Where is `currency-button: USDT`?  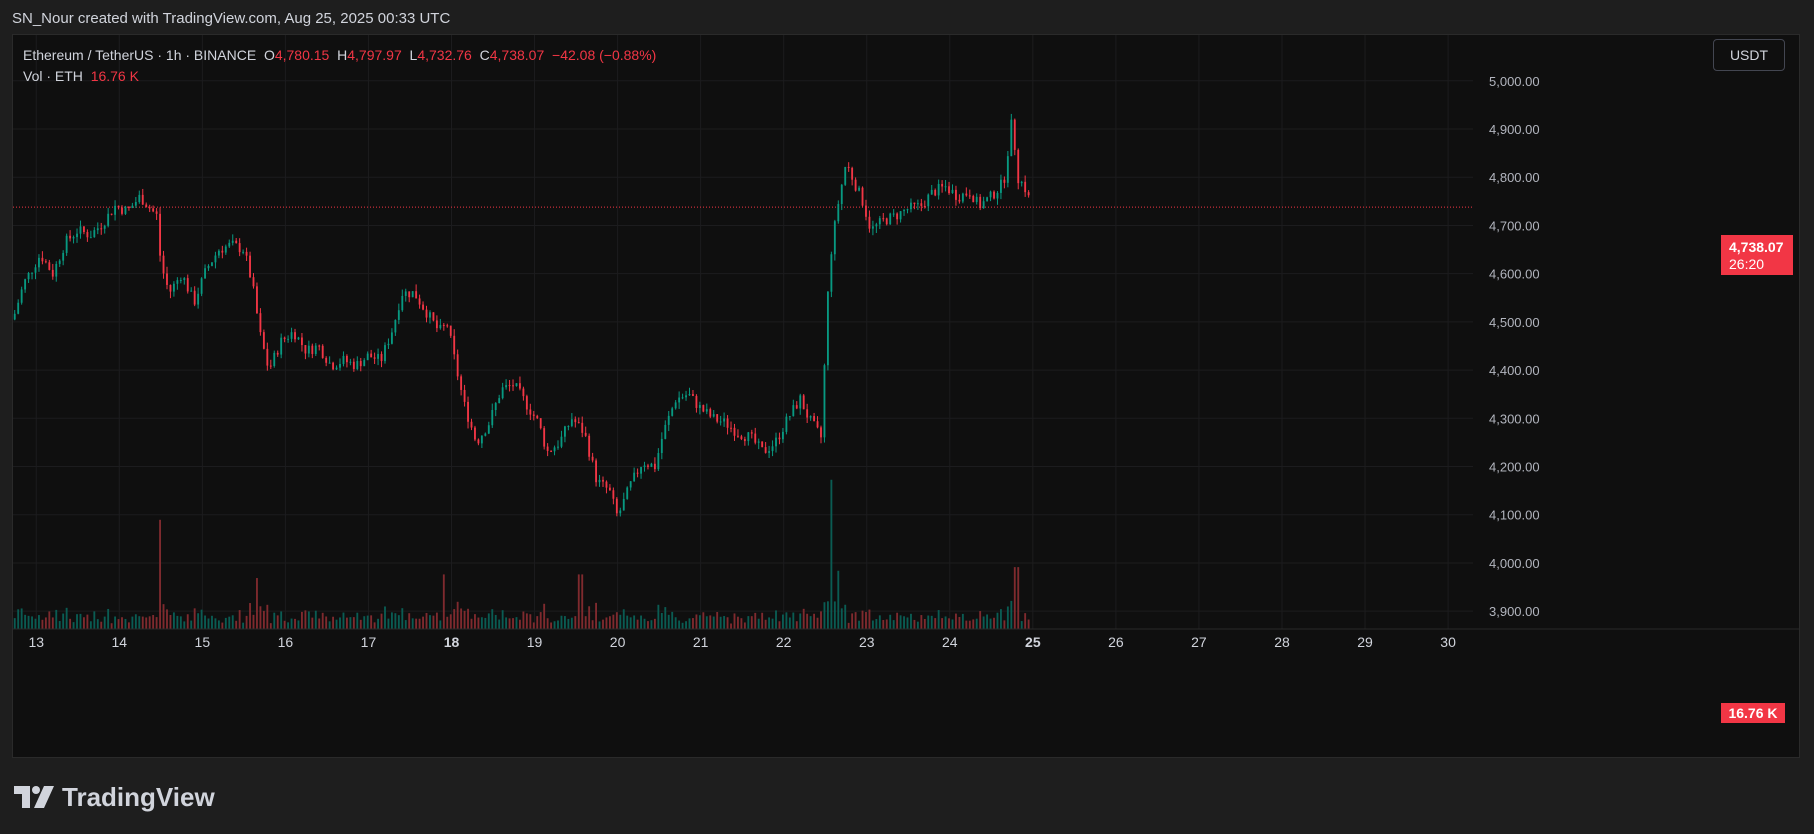 currency-button: USDT is located at coordinates (1749, 55).